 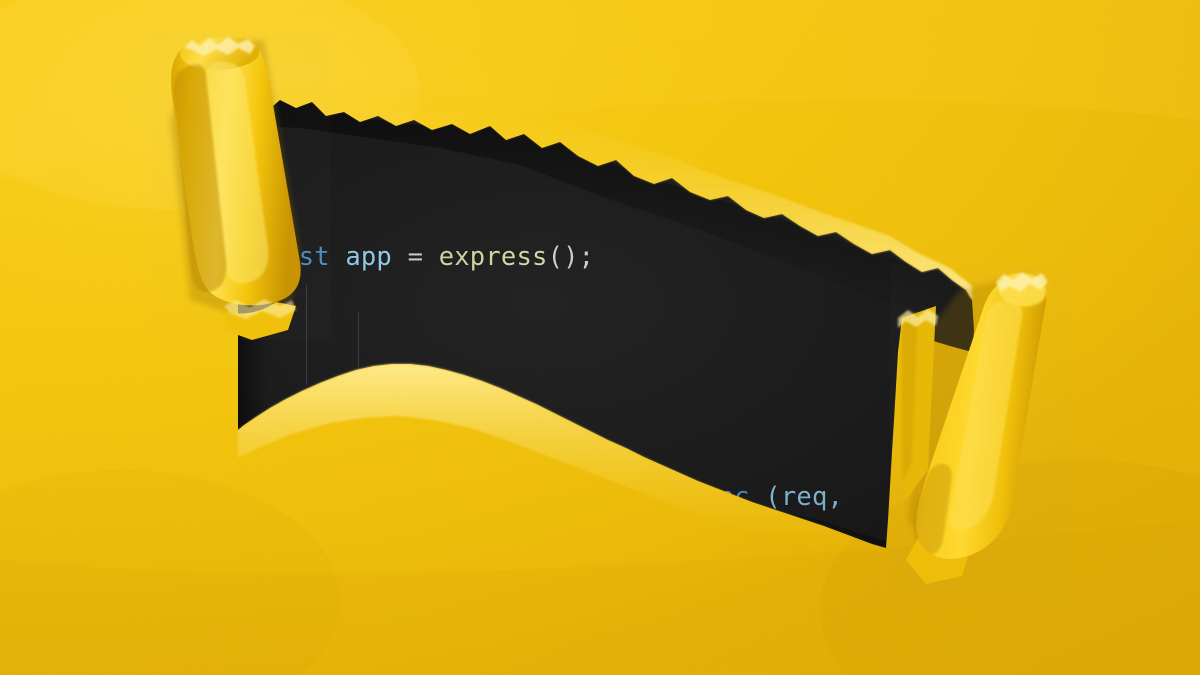 What do you see at coordinates (804, 497) in the screenshot?
I see `token-params-req: (req,` at bounding box center [804, 497].